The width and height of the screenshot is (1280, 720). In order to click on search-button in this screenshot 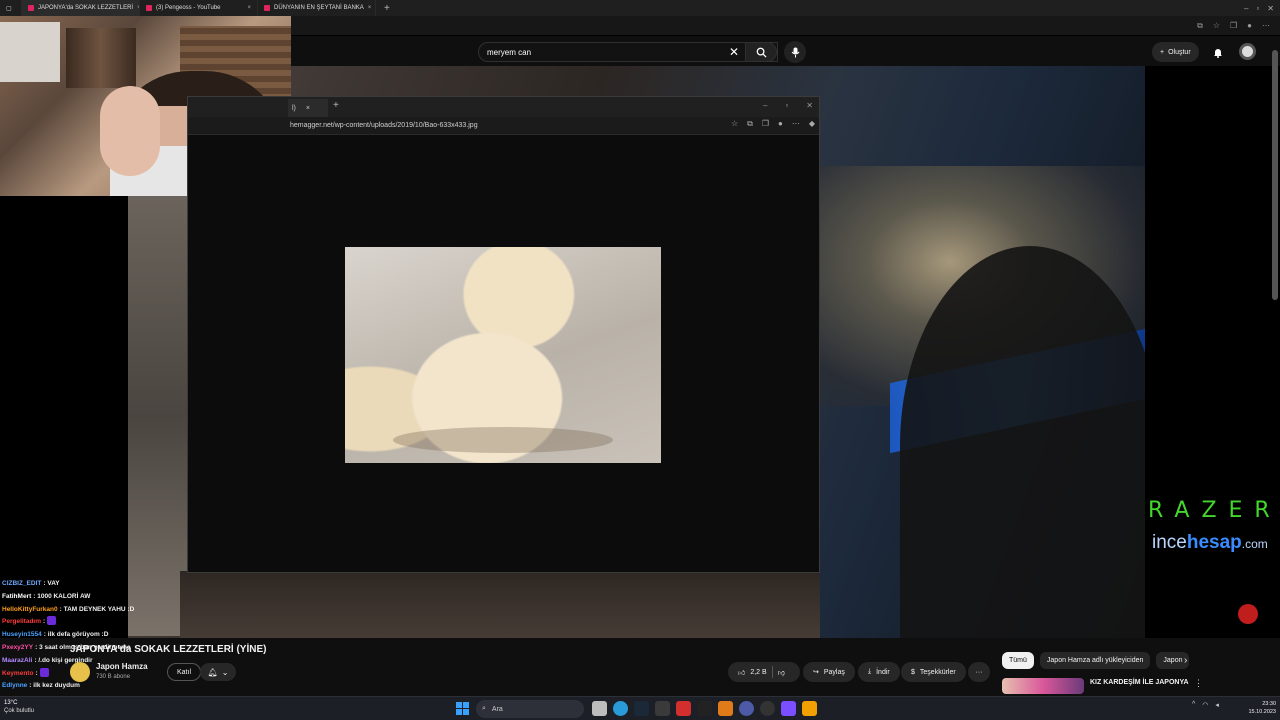, I will do `click(761, 52)`.